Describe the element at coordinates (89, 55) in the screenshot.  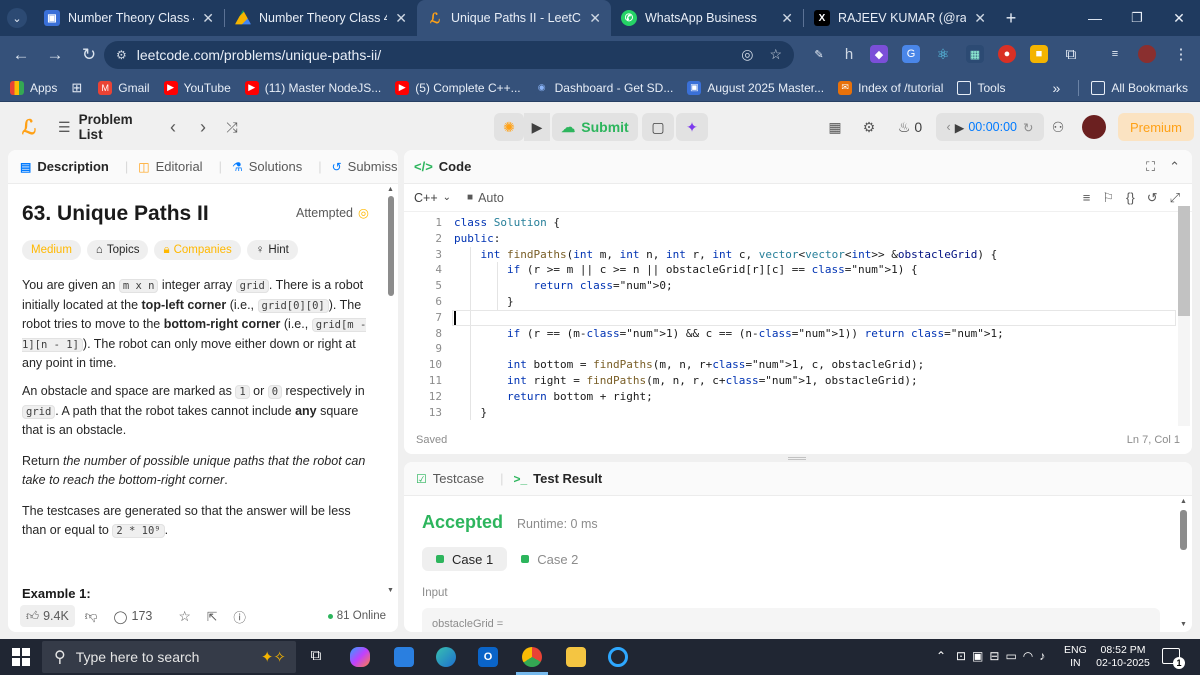
I see `reload-button: ↻` at that location.